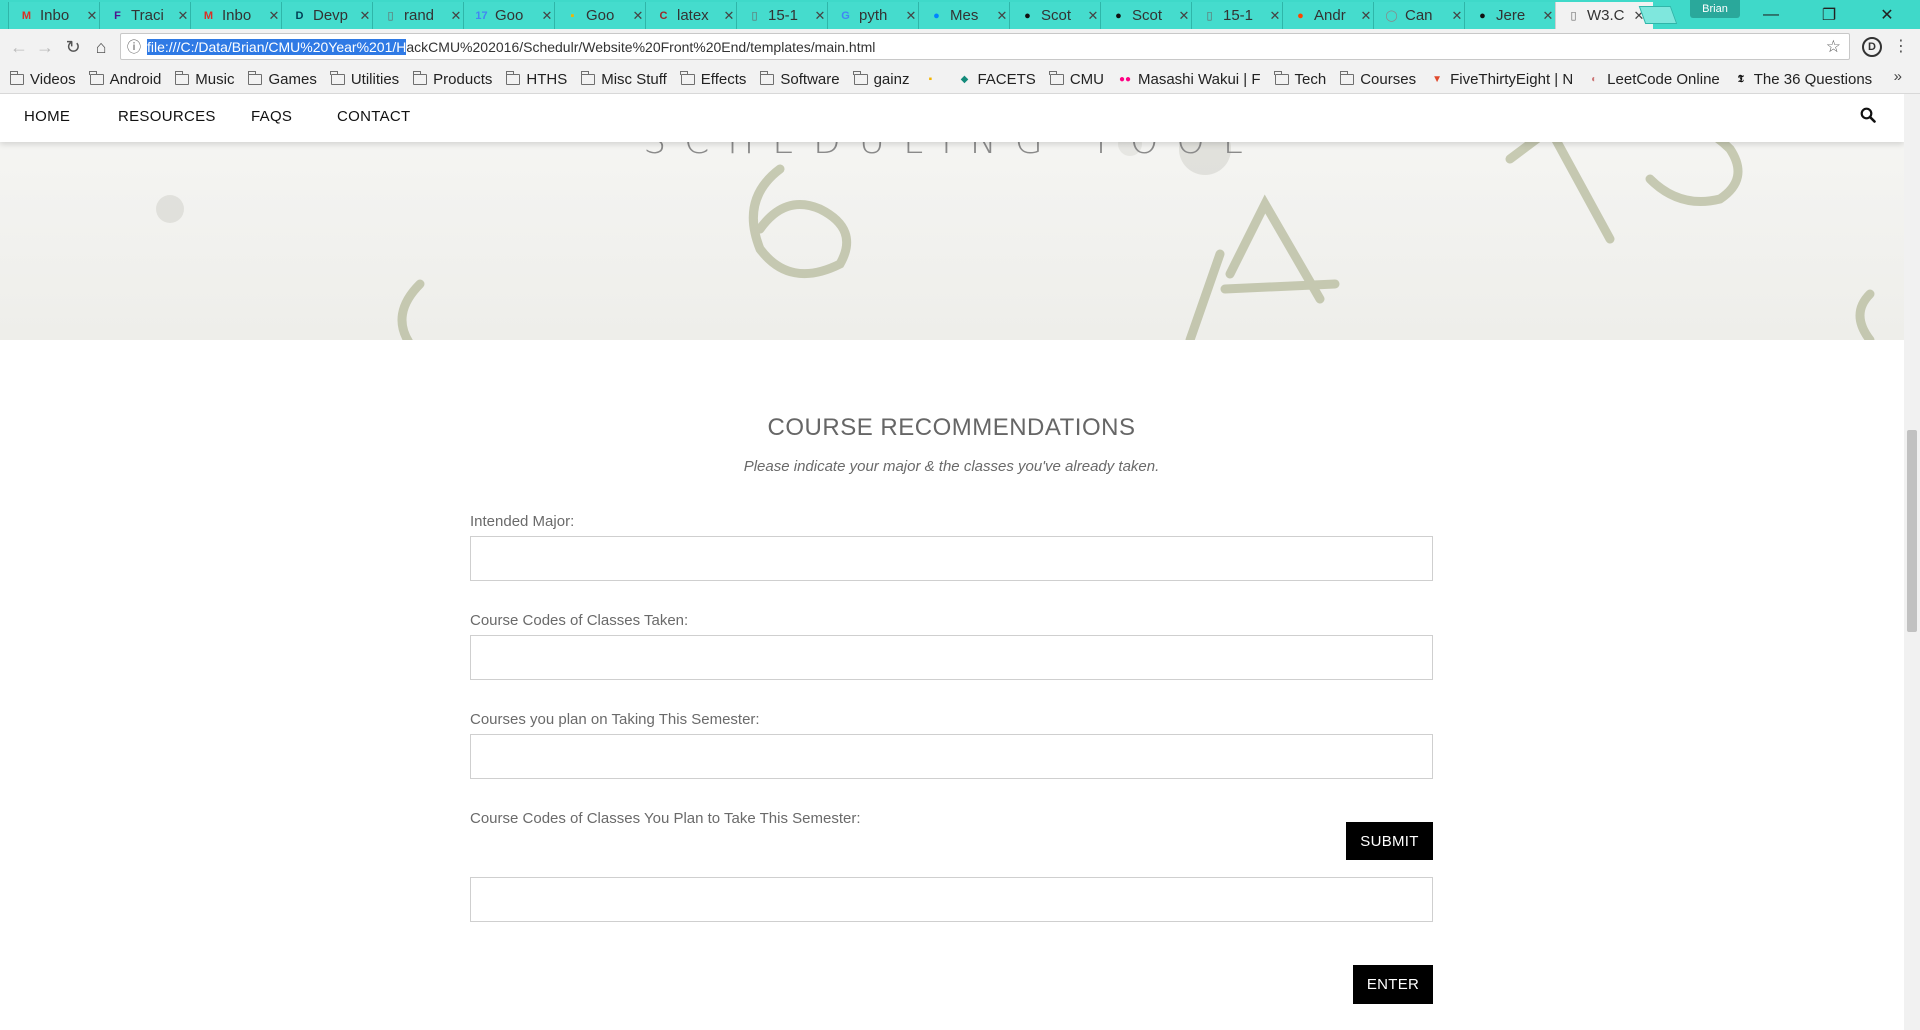 Image resolution: width=1920 pixels, height=1030 pixels. Describe the element at coordinates (951, 657) in the screenshot. I see `classes-taken-input` at that location.